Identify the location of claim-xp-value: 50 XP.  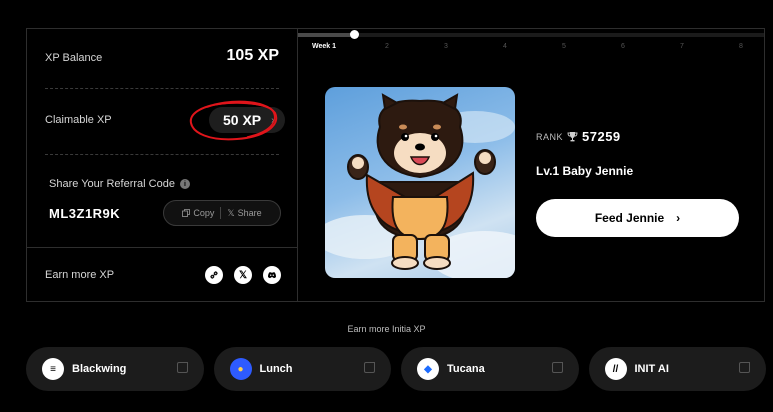
(242, 120).